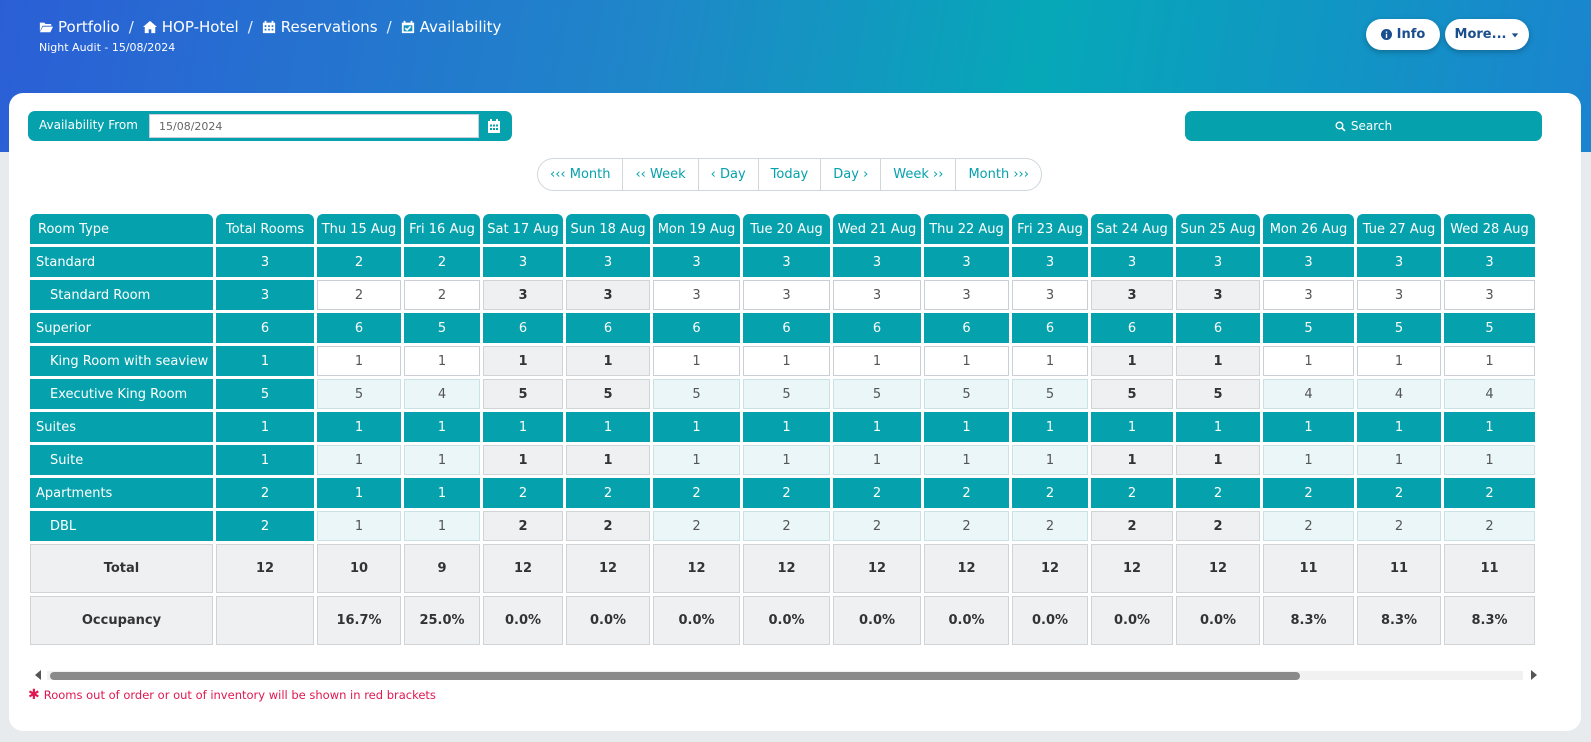  I want to click on breadcrumb-reservations: Reservations, so click(320, 27).